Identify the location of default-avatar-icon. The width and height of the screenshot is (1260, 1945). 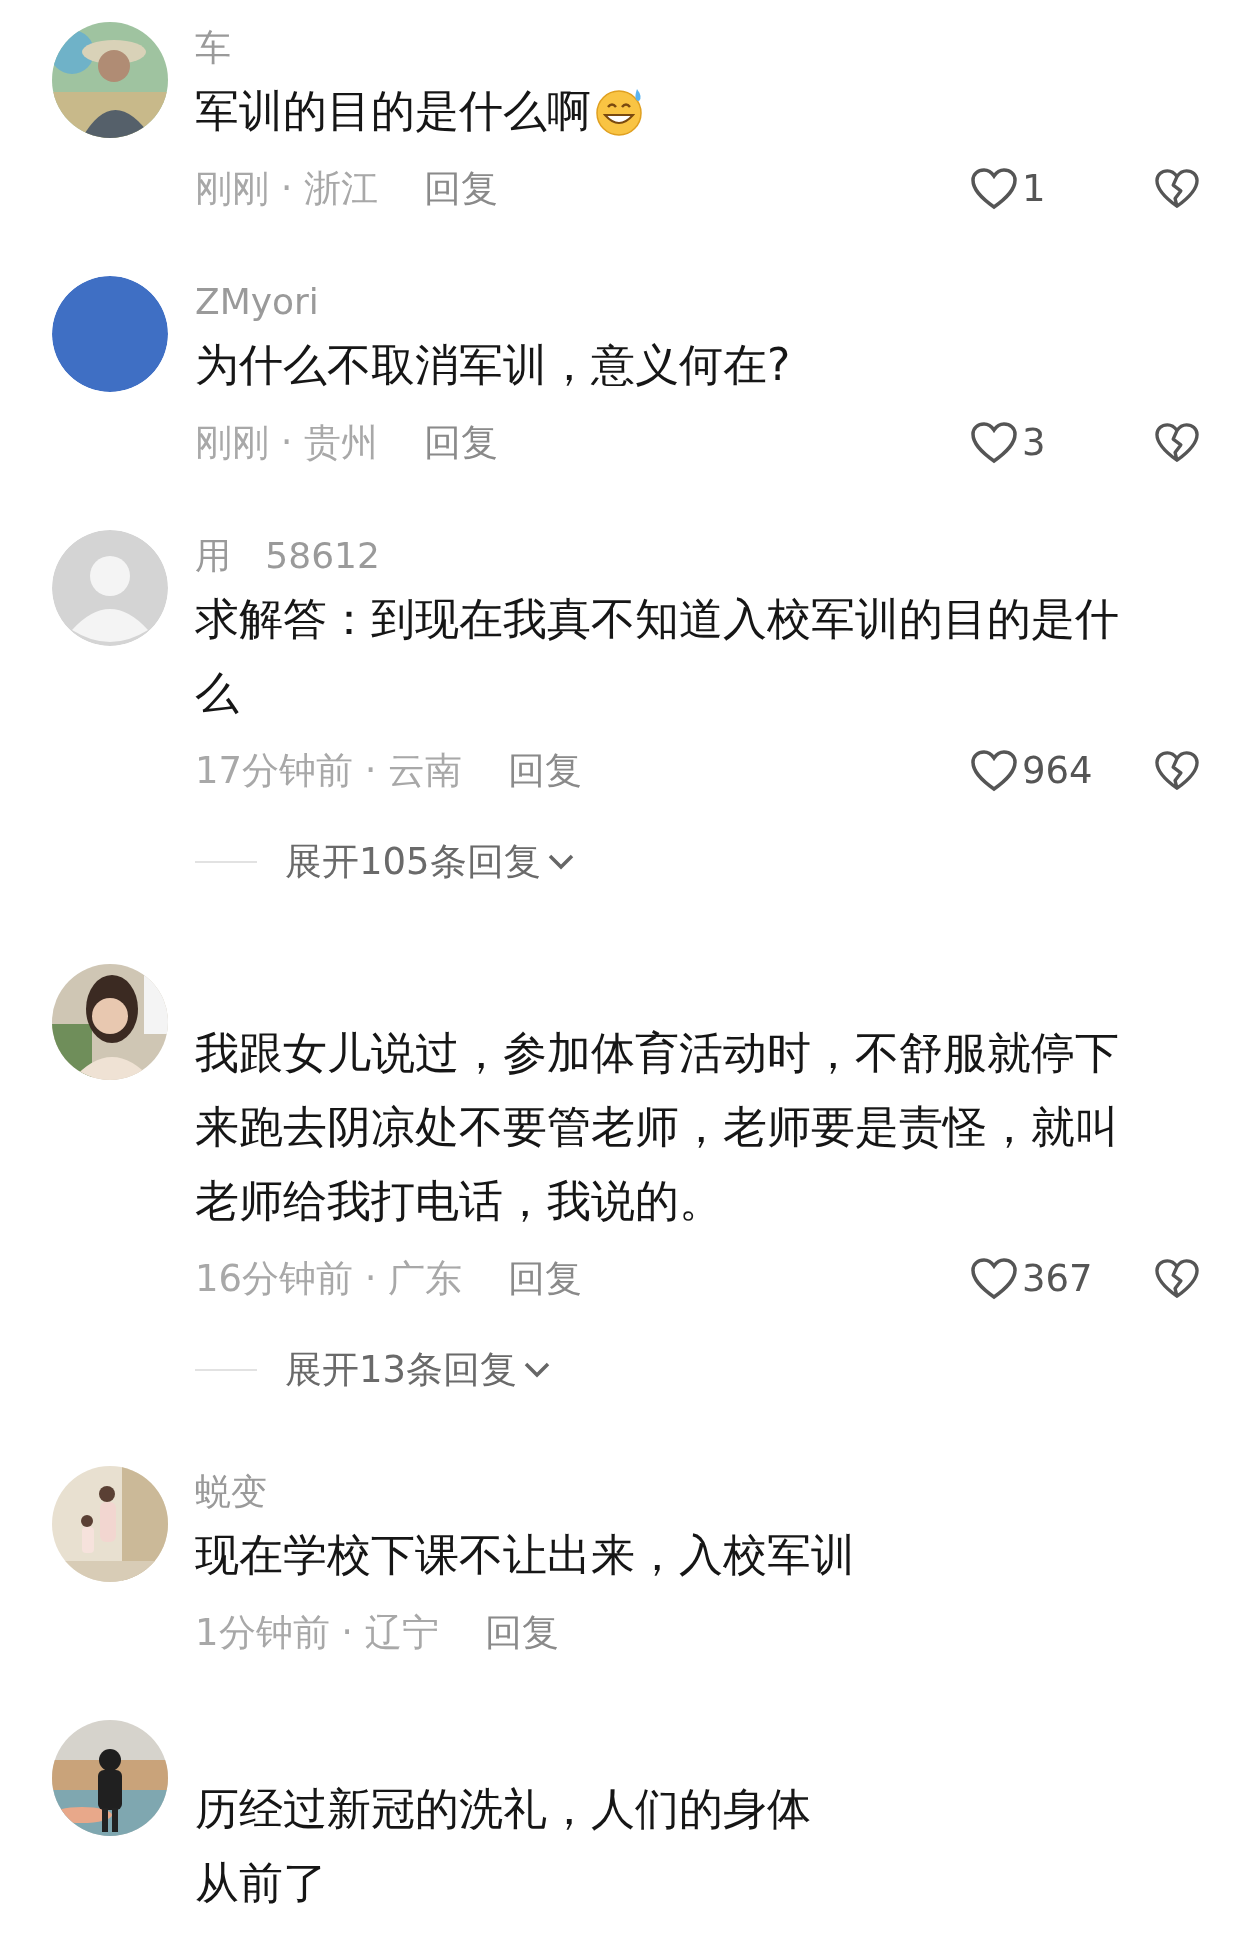
(110, 588).